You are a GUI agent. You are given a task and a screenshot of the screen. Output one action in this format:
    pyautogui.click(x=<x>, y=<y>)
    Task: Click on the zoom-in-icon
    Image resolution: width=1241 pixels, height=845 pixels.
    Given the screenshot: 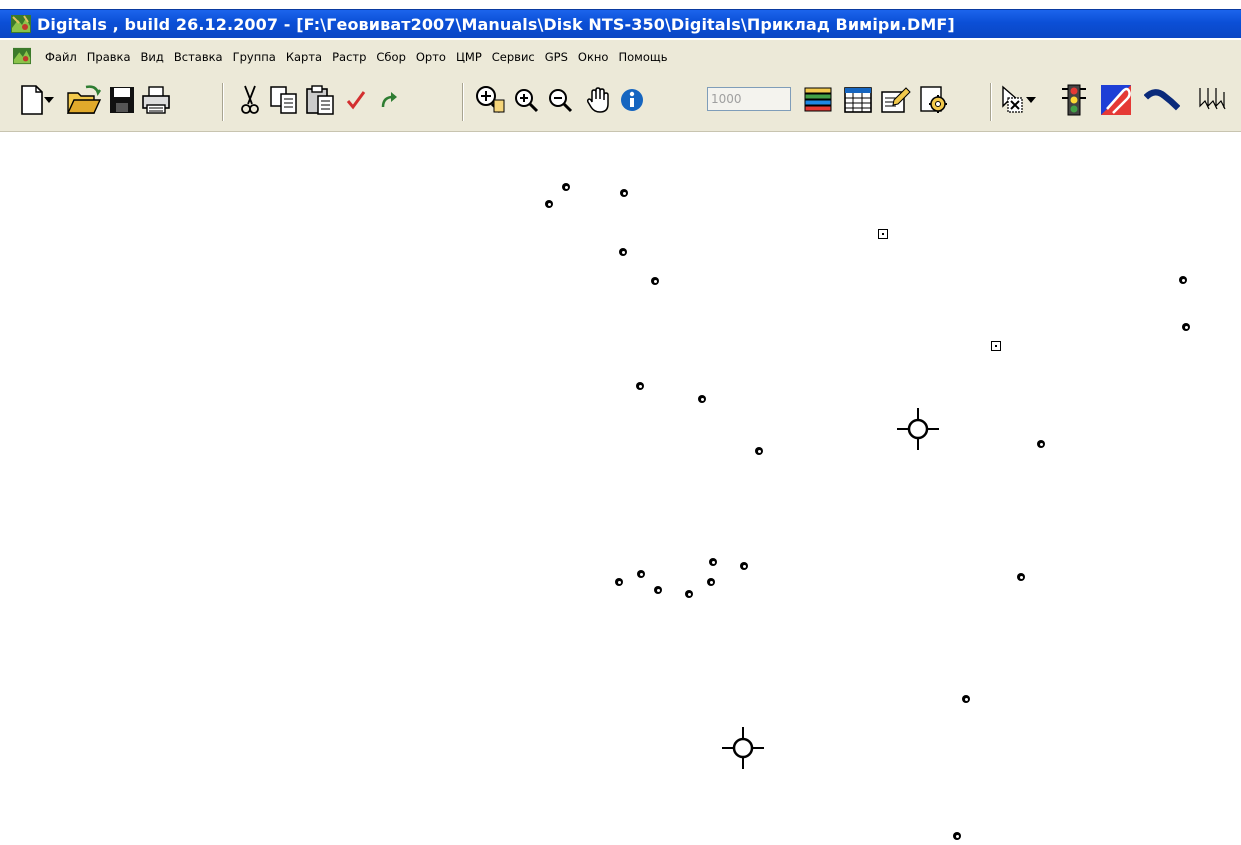 What is the action you would take?
    pyautogui.click(x=526, y=100)
    